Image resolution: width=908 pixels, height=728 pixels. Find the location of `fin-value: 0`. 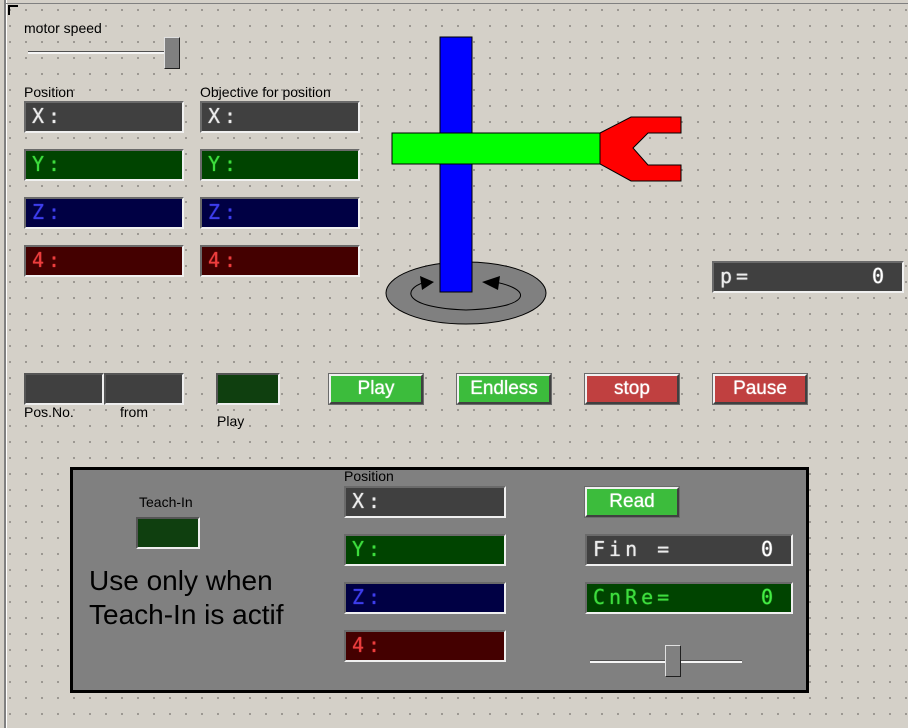

fin-value: 0 is located at coordinates (768, 549).